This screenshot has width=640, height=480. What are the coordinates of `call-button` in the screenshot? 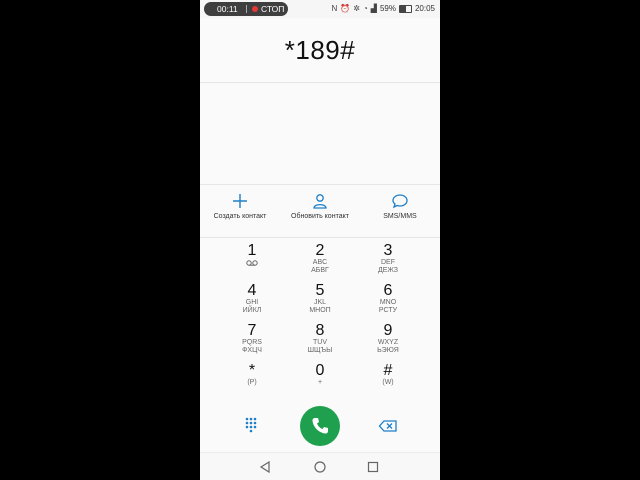 It's located at (320, 426).